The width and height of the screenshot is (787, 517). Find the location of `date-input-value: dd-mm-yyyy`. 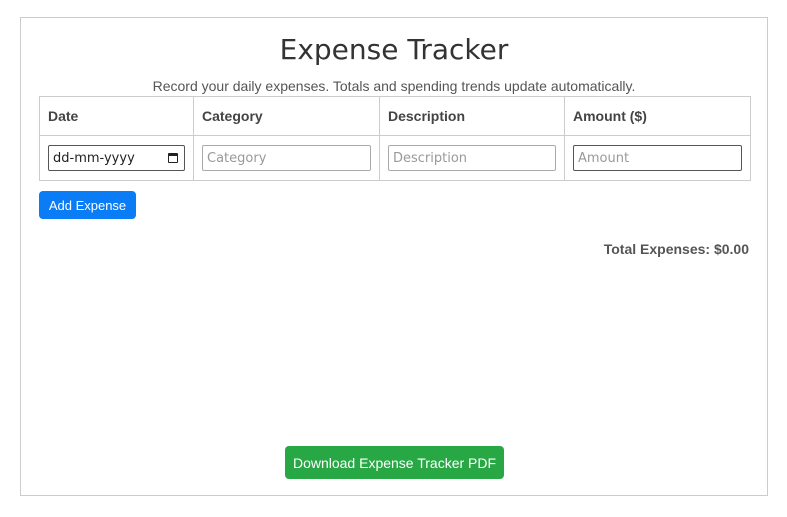

date-input-value: dd-mm-yyyy is located at coordinates (94, 158).